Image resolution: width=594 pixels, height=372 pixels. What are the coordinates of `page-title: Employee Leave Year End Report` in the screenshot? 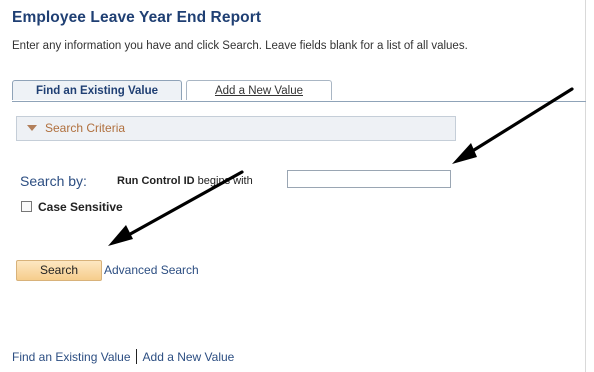 It's located at (137, 17).